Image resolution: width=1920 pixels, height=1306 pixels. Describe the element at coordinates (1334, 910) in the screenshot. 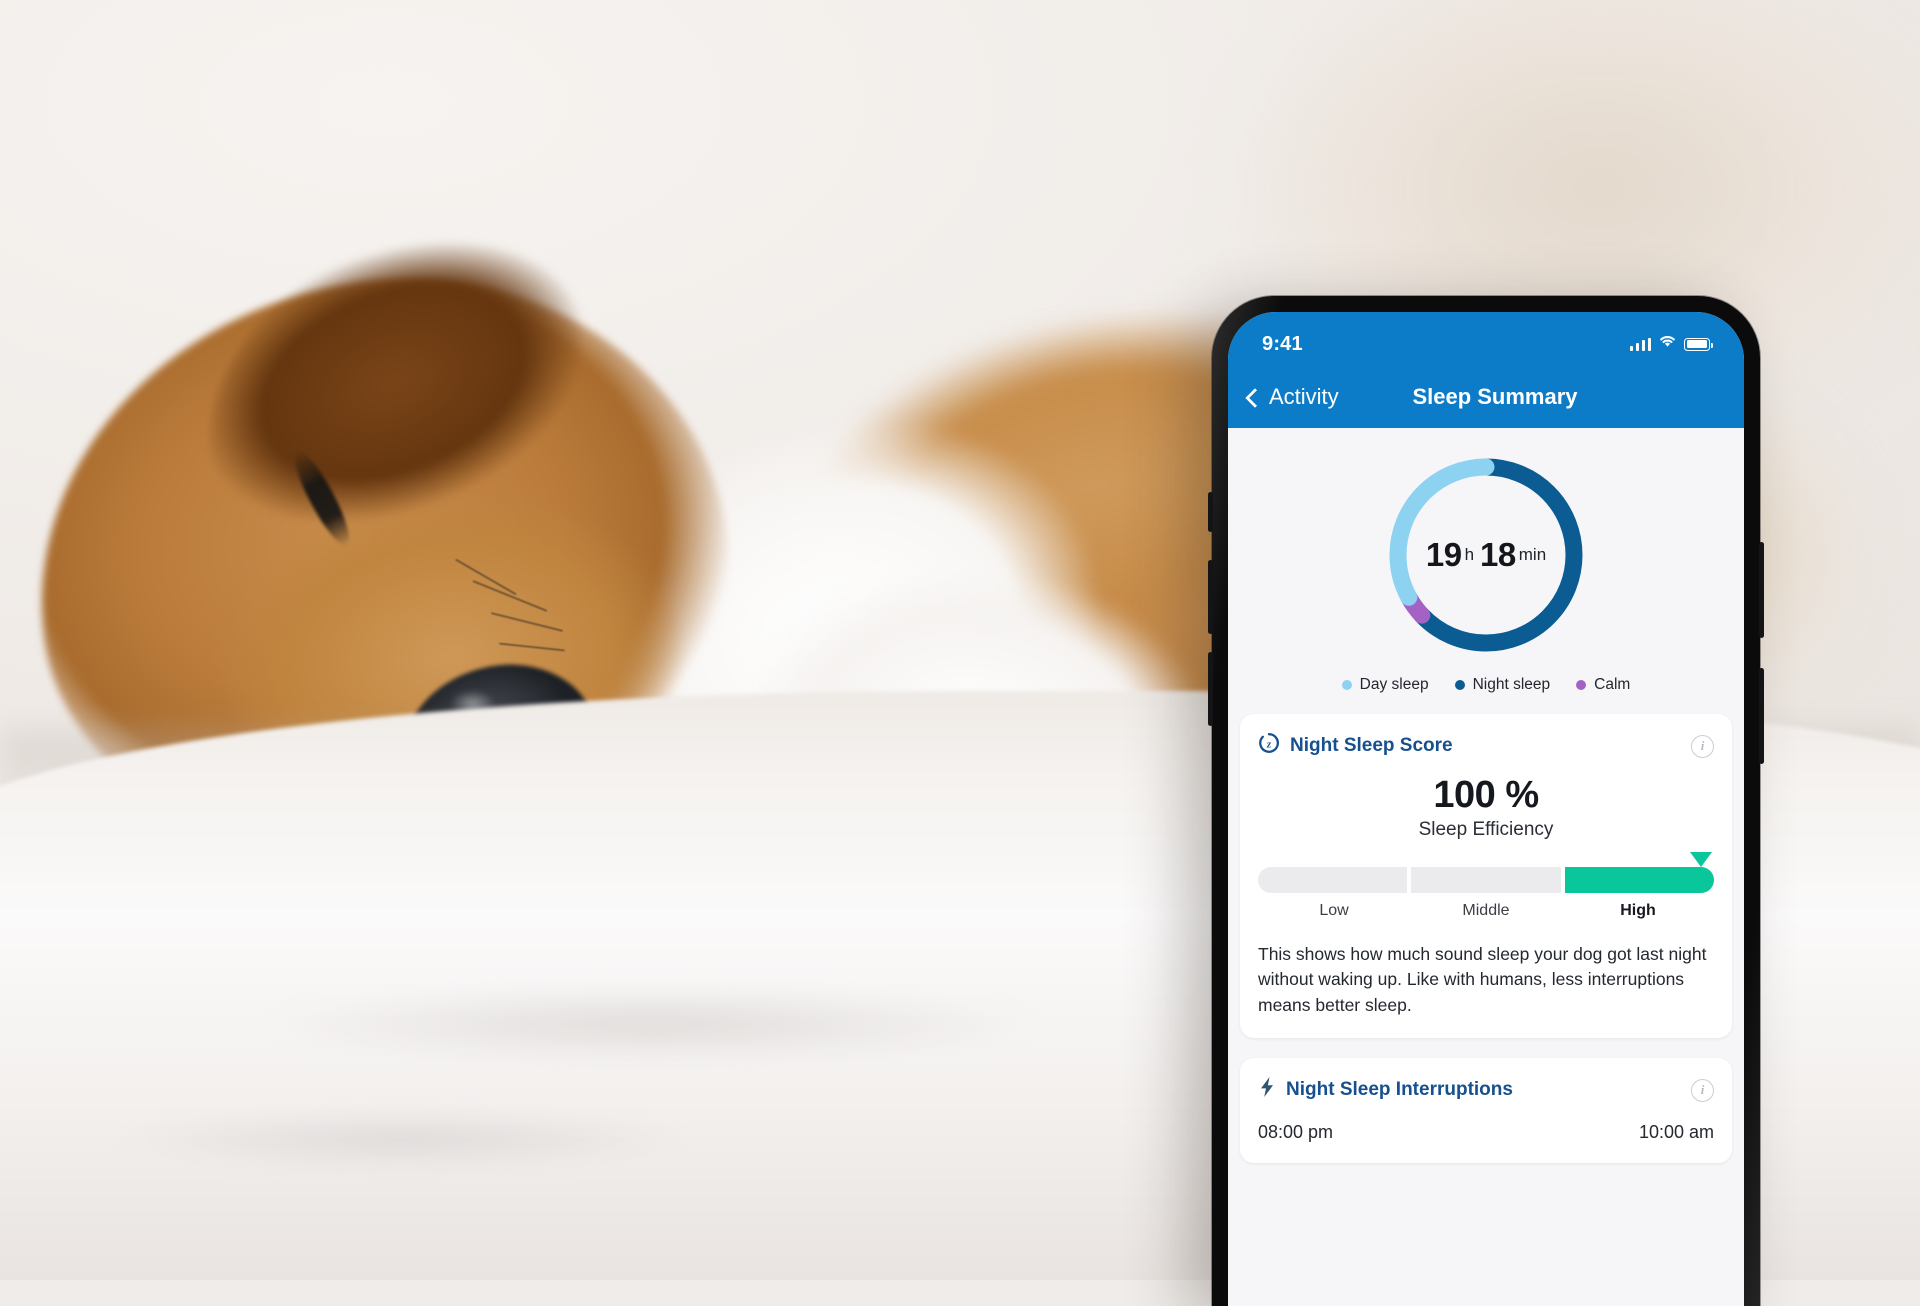

I see `gauge-label-low: Low` at that location.